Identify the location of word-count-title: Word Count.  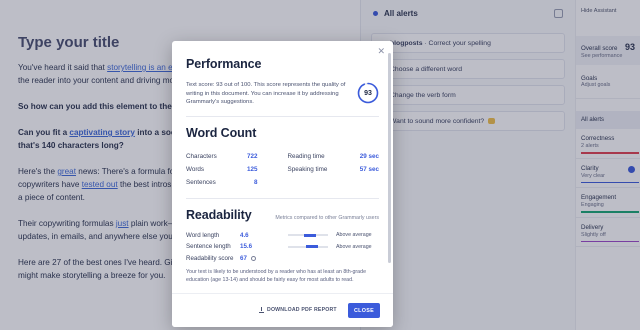
(221, 132).